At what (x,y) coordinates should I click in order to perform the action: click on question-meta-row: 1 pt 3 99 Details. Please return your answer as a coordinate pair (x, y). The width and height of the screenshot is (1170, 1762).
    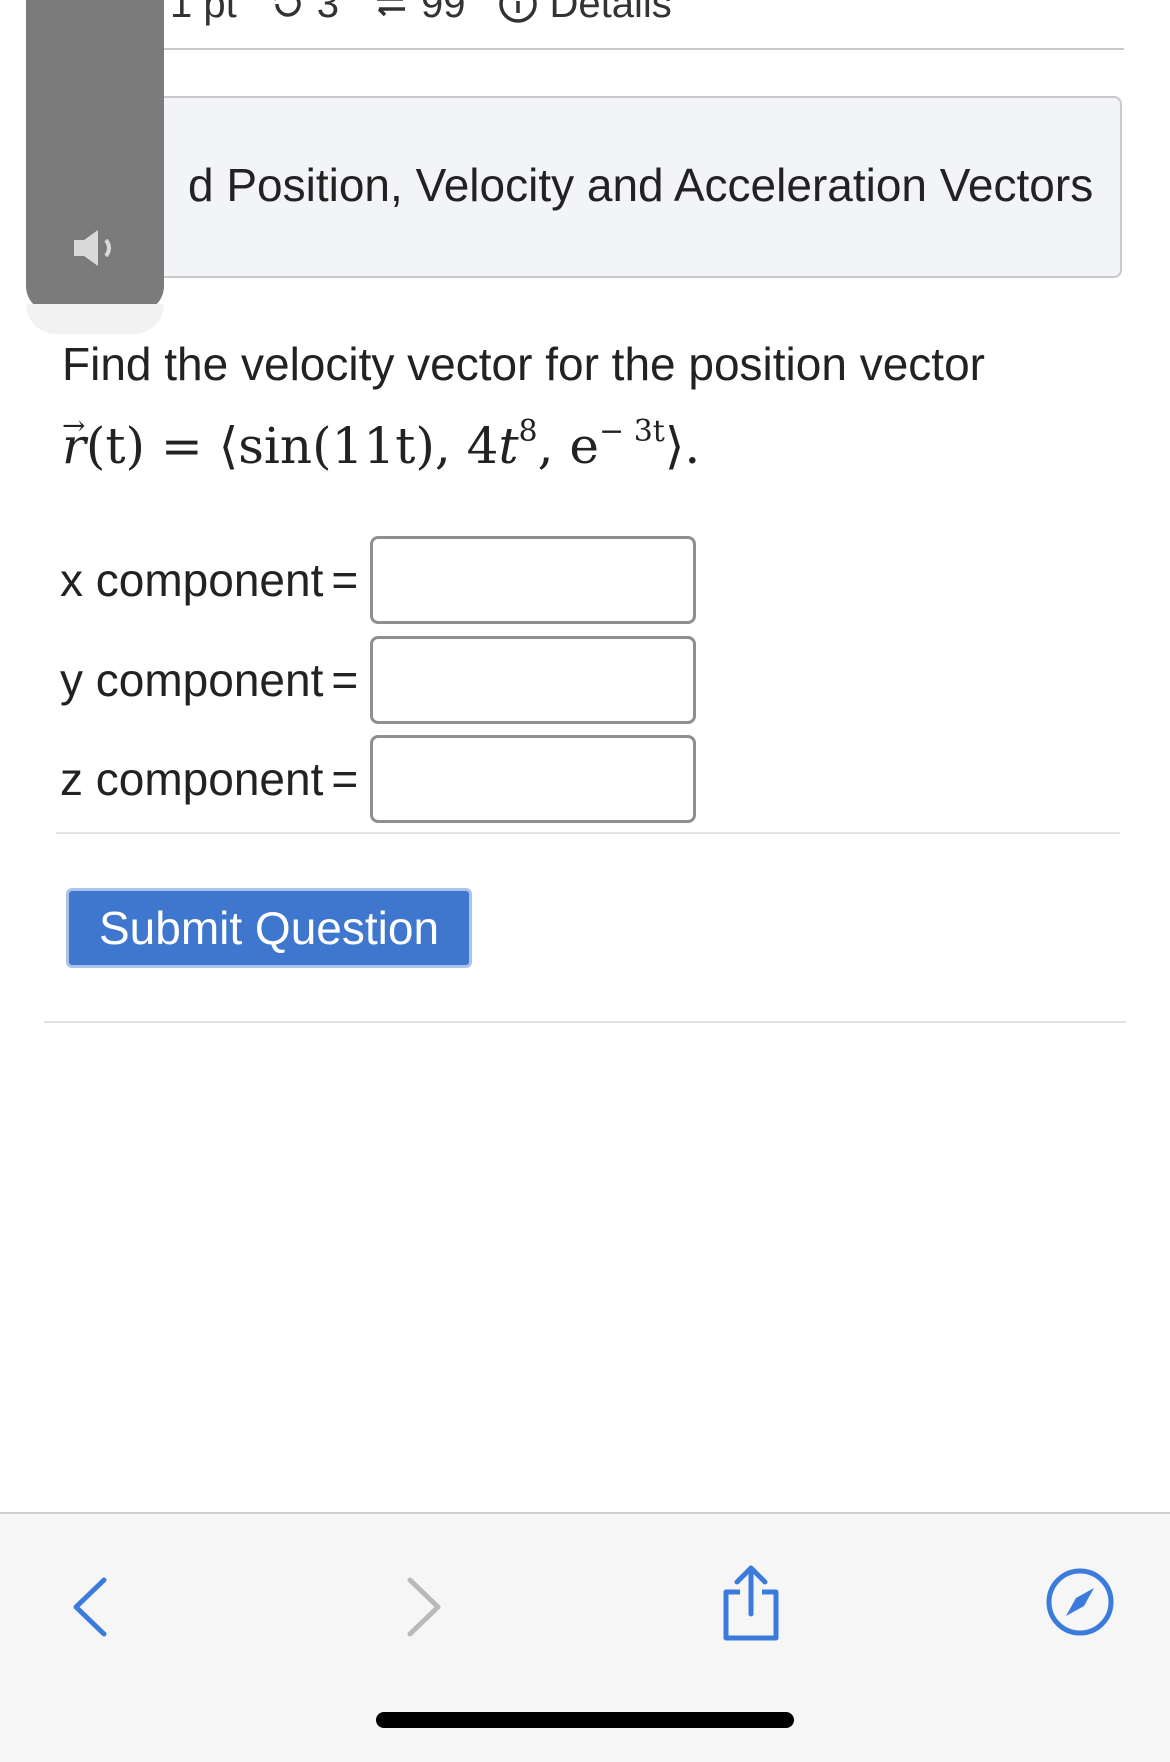
    Looking at the image, I should click on (437, 17).